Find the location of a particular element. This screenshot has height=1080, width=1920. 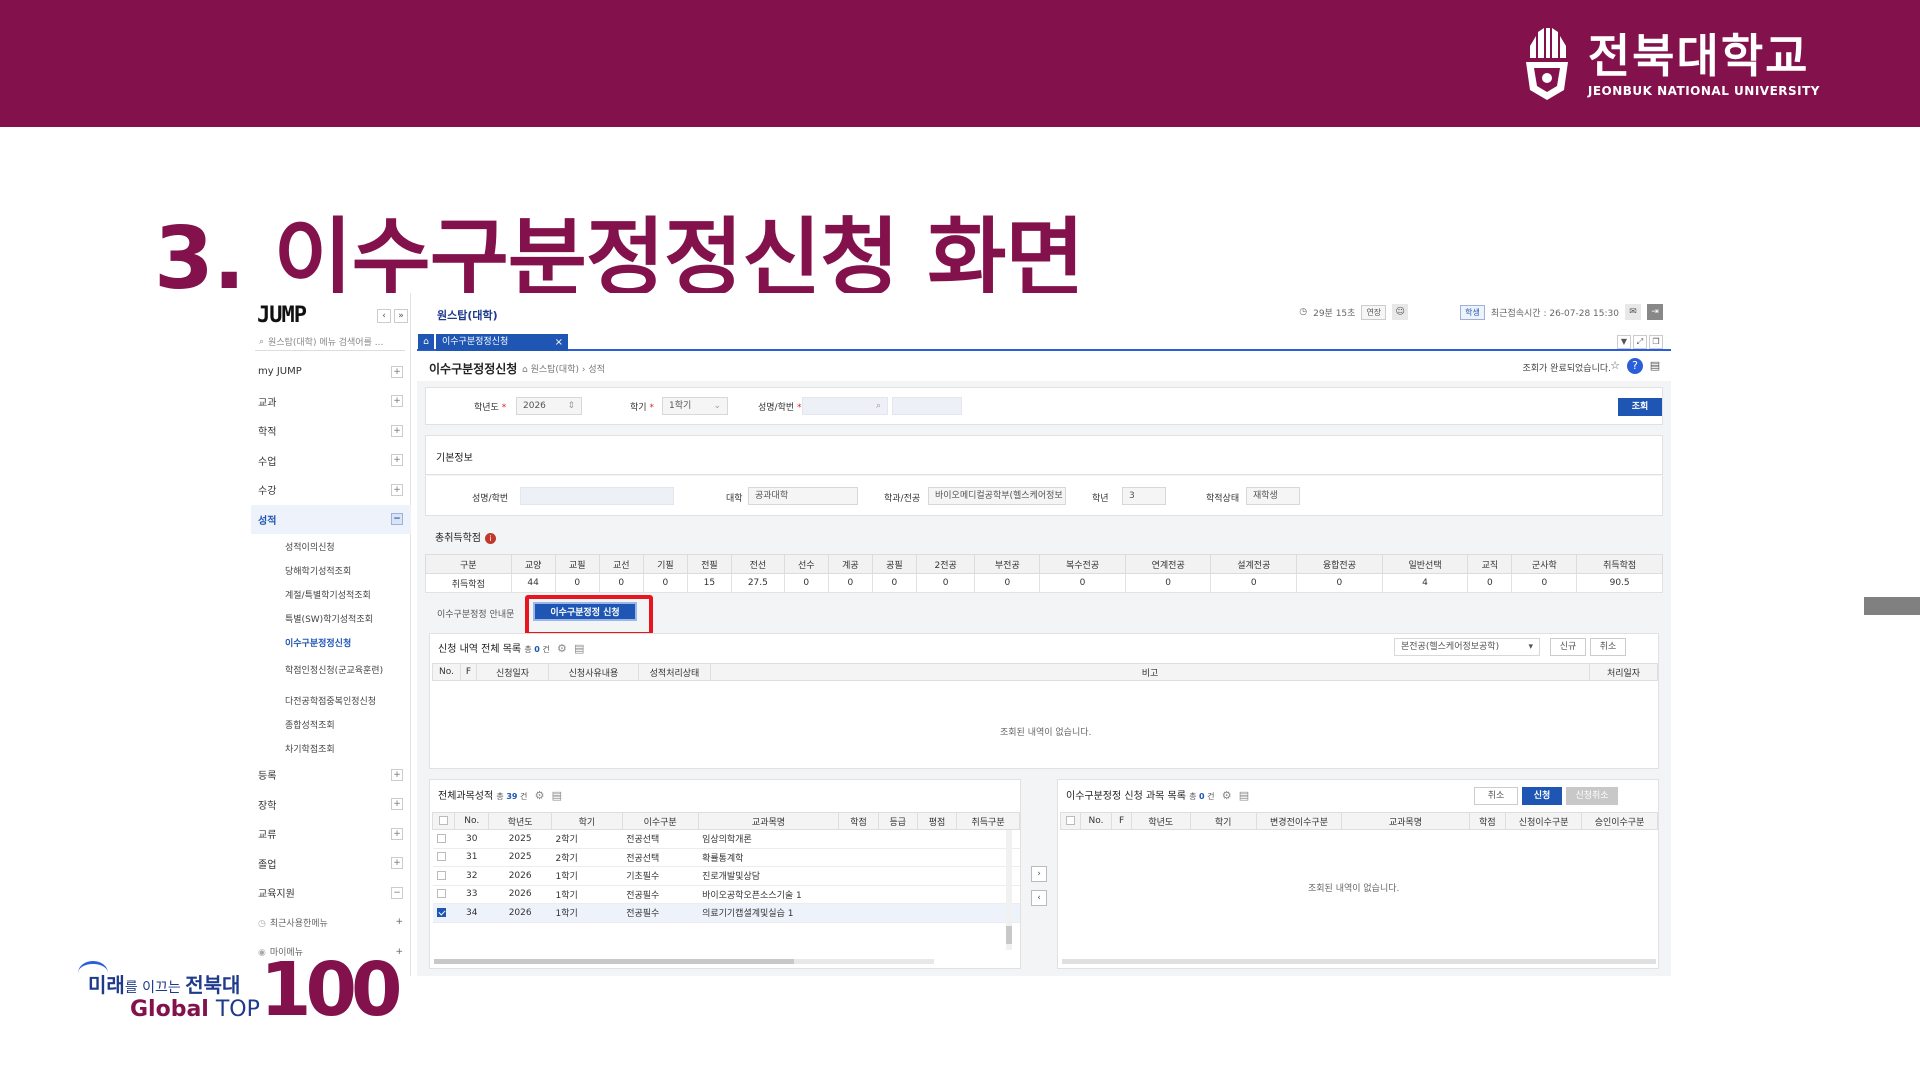

sidebar-item-grades: 성적 − is located at coordinates (331, 519).